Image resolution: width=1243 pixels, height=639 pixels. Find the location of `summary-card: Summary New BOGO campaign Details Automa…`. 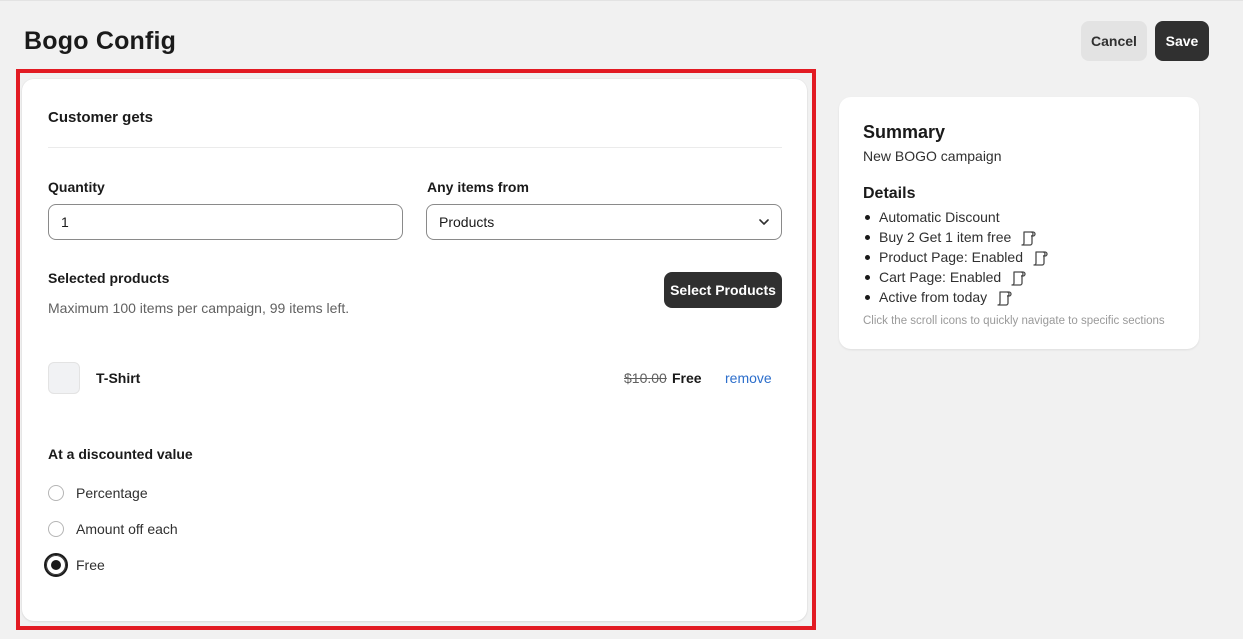

summary-card: Summary New BOGO campaign Details Automa… is located at coordinates (1019, 223).